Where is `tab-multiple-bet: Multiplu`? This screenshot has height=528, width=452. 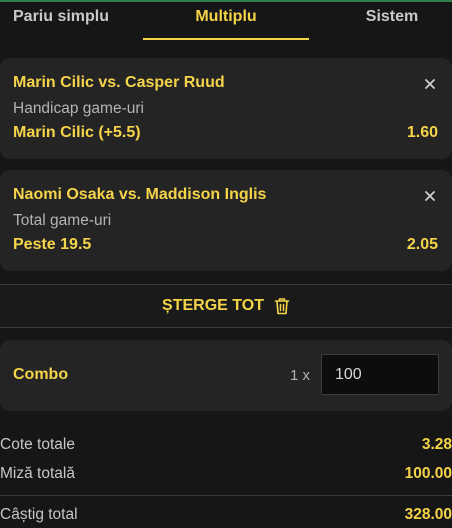
tab-multiple-bet: Multiplu is located at coordinates (226, 23).